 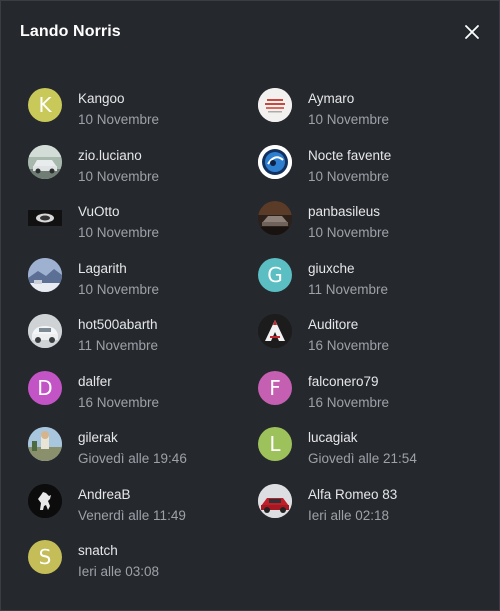 I want to click on avatar: F, so click(x=275, y=388).